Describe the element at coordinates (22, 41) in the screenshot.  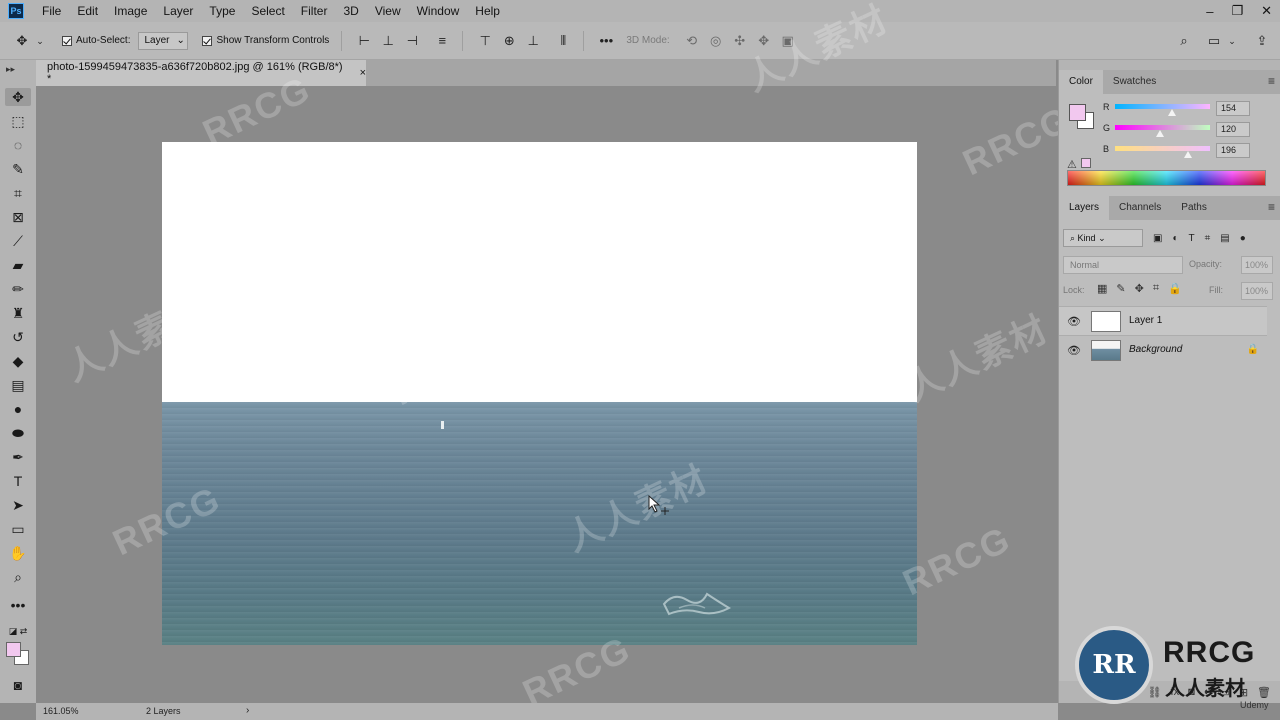
I see `move-tool-preset-icon: ✥` at that location.